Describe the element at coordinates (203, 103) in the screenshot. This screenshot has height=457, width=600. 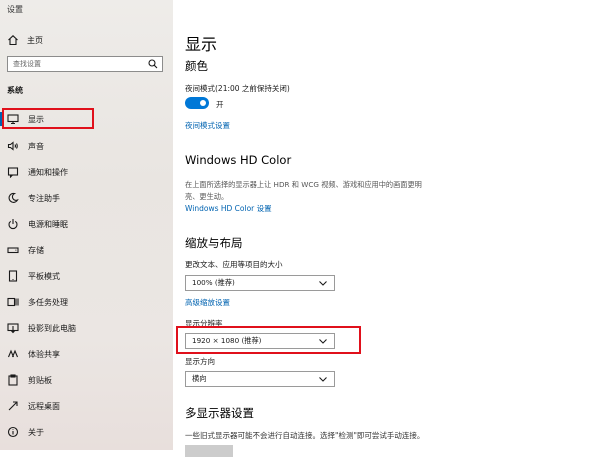
I see `toggle-knob` at that location.